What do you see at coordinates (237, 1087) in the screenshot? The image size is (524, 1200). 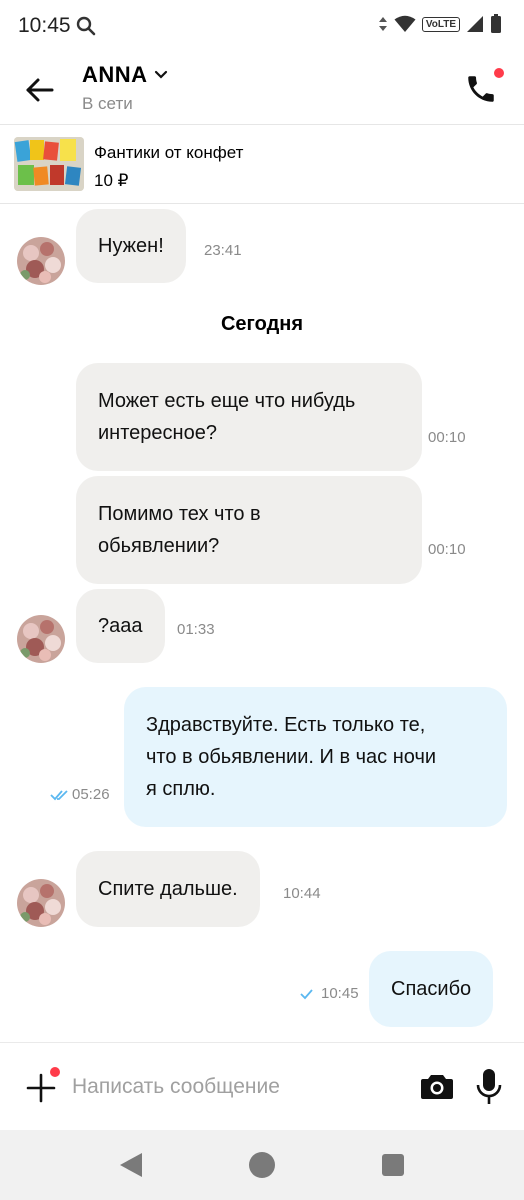 I see `message-input` at bounding box center [237, 1087].